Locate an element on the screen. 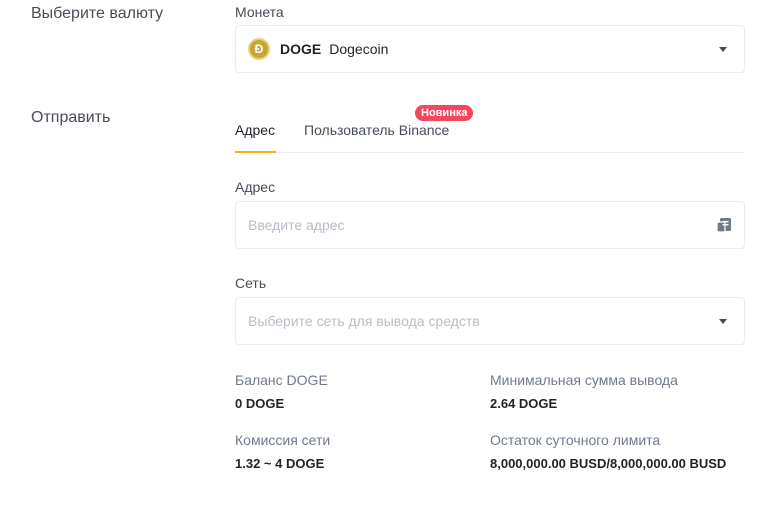 This screenshot has height=518, width=777. daily-limit-label: Остаток суточного лимита is located at coordinates (575, 440).